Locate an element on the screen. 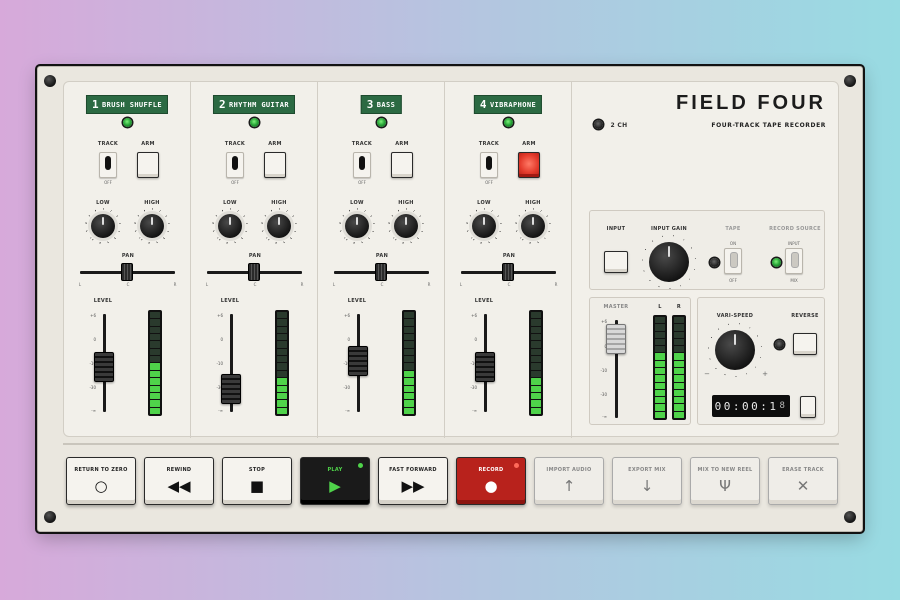 Image resolution: width=900 pixels, height=600 pixels. vari-speed-knob is located at coordinates (735, 350).